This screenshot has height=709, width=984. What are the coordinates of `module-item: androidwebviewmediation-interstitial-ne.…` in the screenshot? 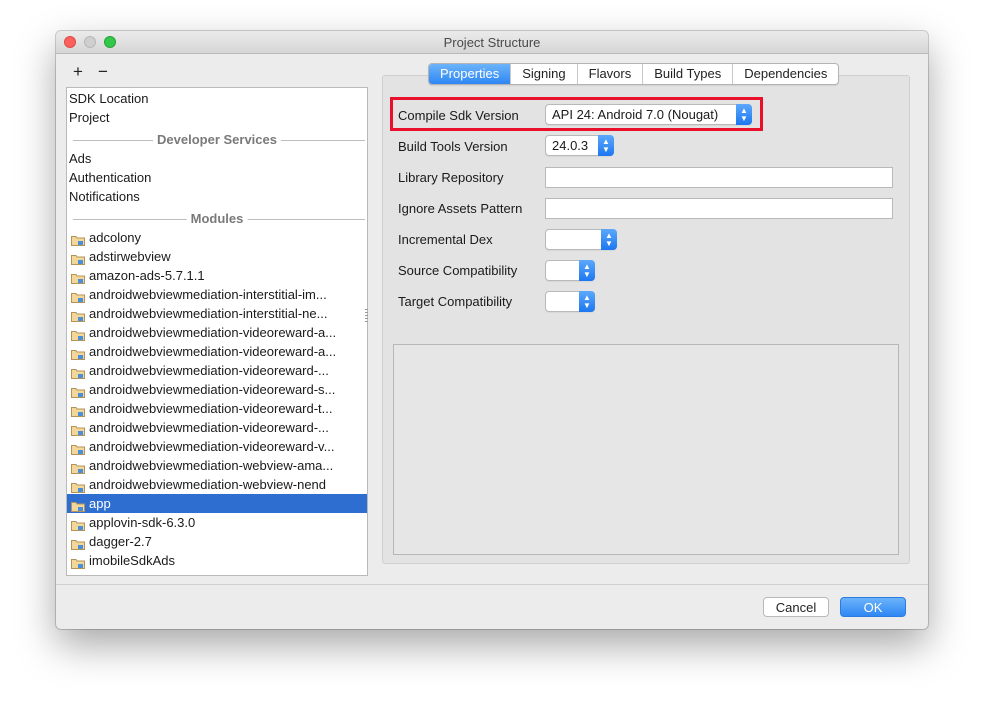 It's located at (217, 313).